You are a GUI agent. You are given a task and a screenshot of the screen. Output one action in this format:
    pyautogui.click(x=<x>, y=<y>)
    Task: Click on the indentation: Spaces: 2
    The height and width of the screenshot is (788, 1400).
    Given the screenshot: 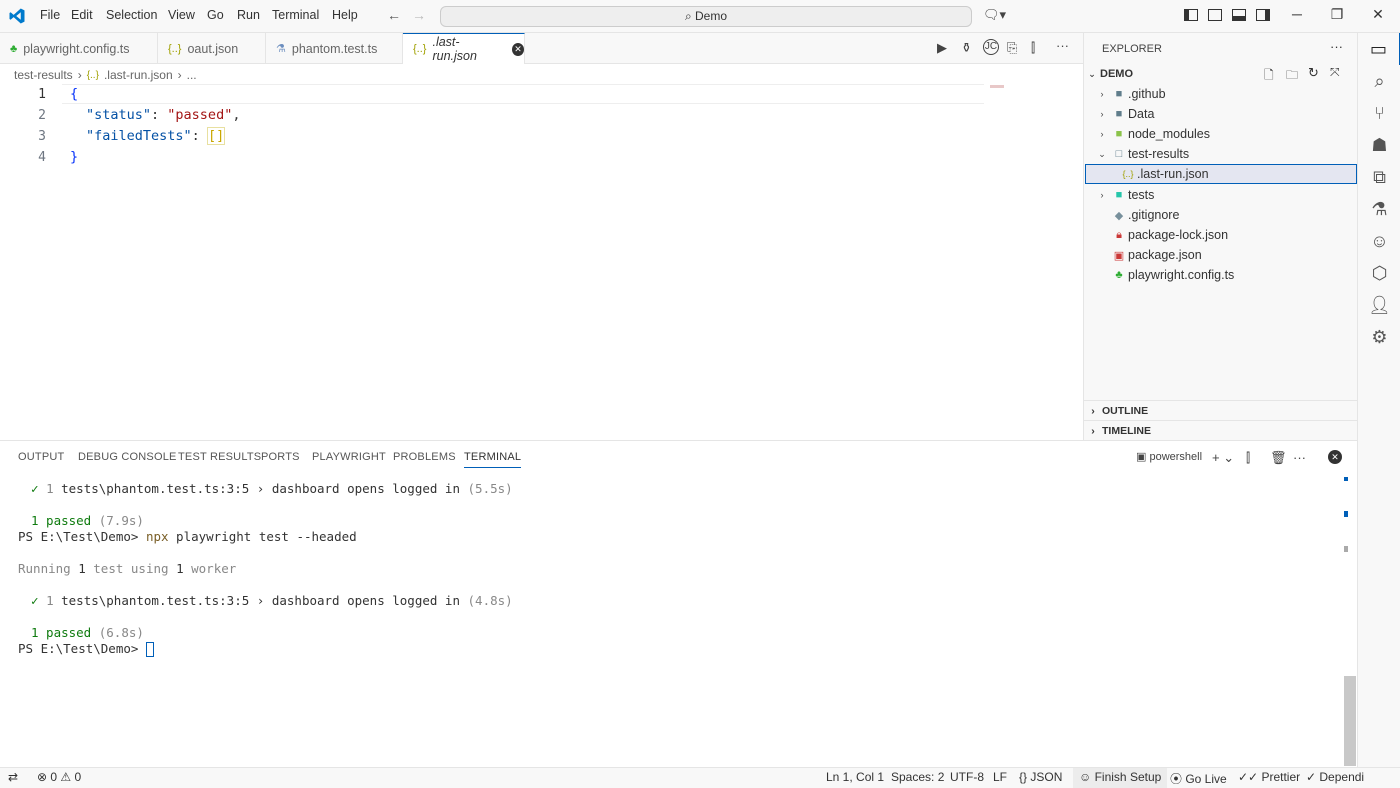 What is the action you would take?
    pyautogui.click(x=917, y=777)
    